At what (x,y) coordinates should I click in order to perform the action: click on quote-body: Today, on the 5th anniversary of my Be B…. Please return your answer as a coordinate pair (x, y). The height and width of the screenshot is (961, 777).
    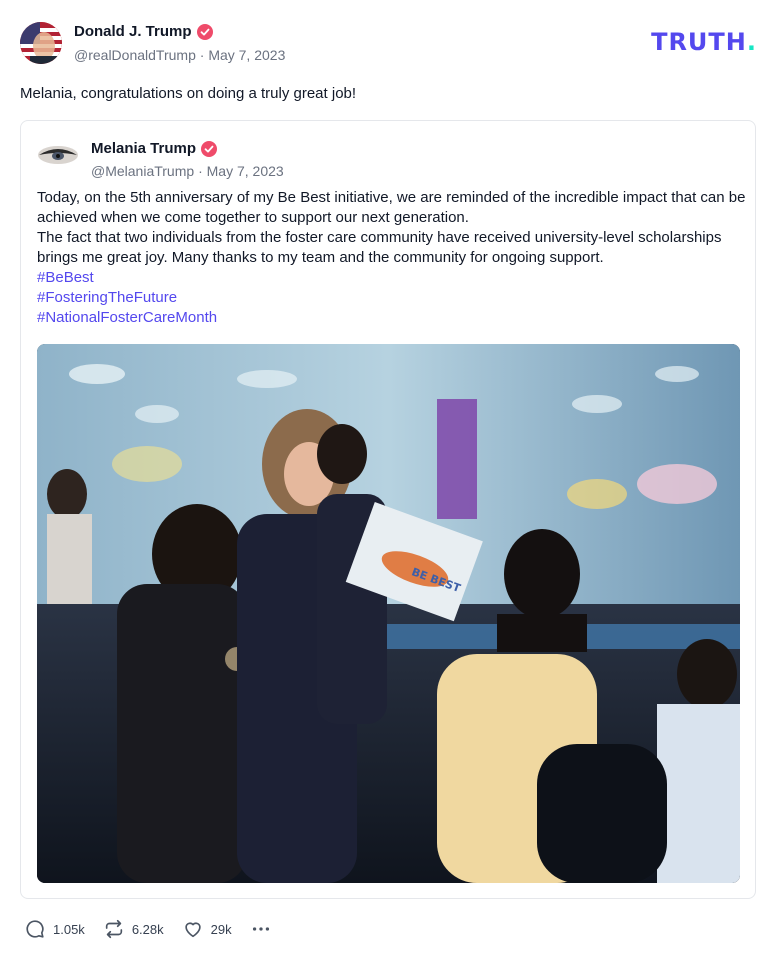
    Looking at the image, I should click on (392, 258).